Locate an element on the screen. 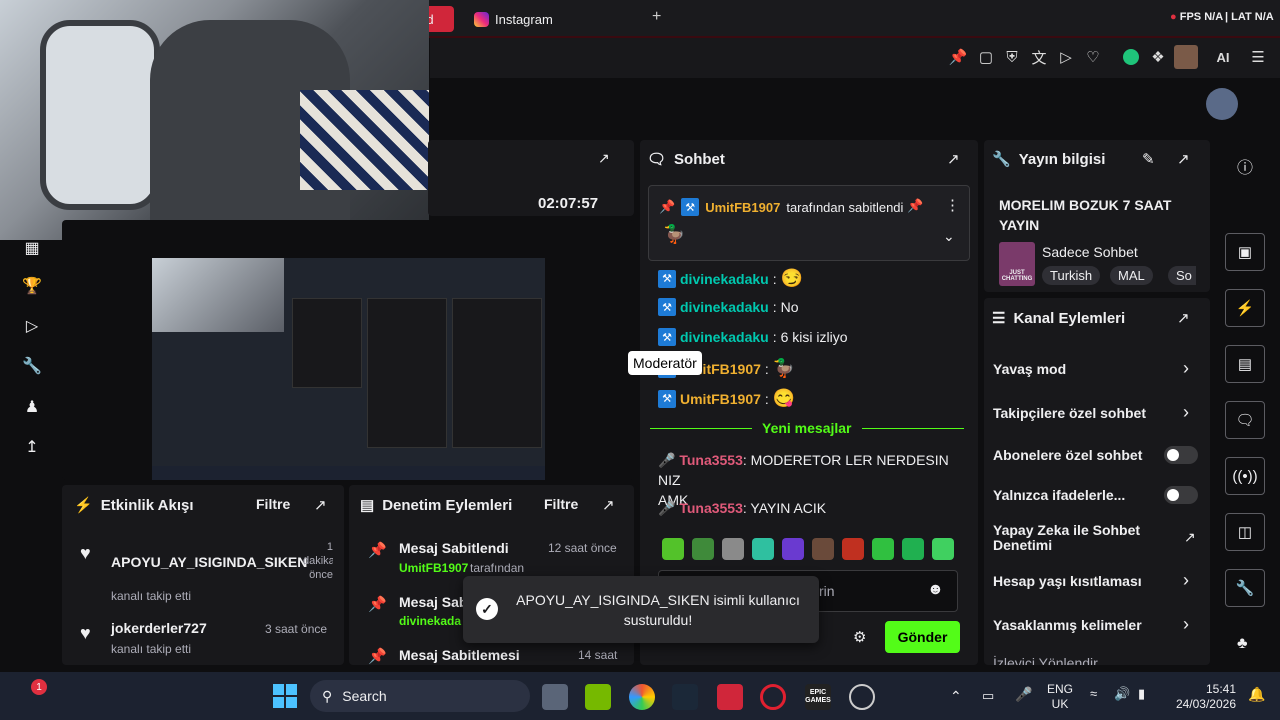 The height and width of the screenshot is (720, 1280). expand-icon: ↗ is located at coordinates (604, 158).